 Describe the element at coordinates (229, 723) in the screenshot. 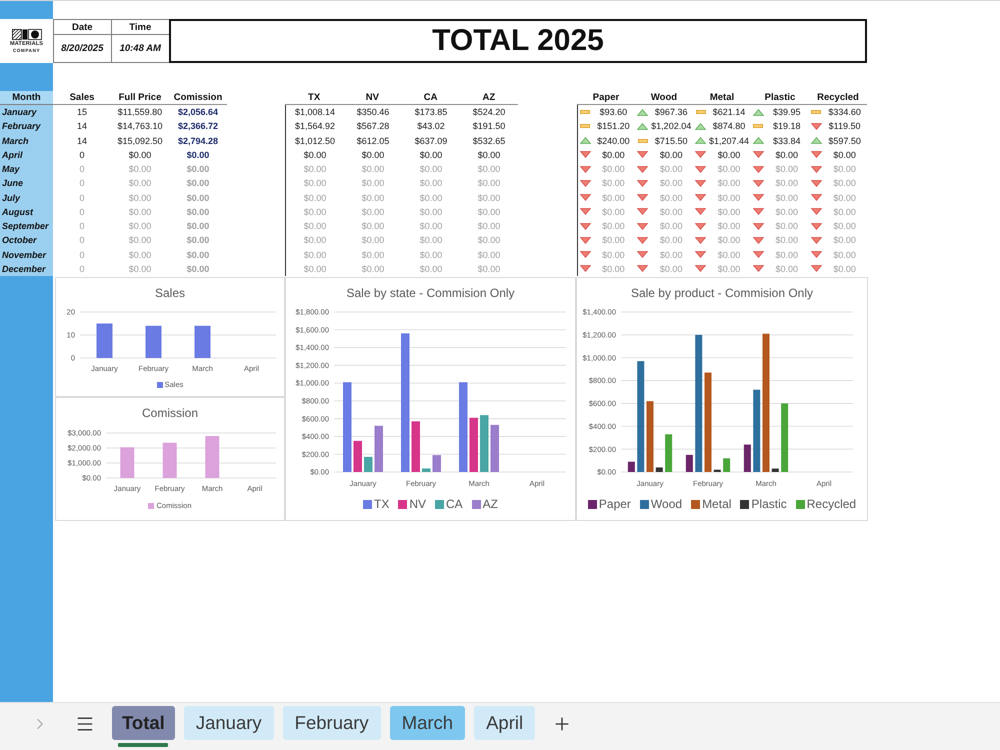

I see `sheet-tab: January` at that location.